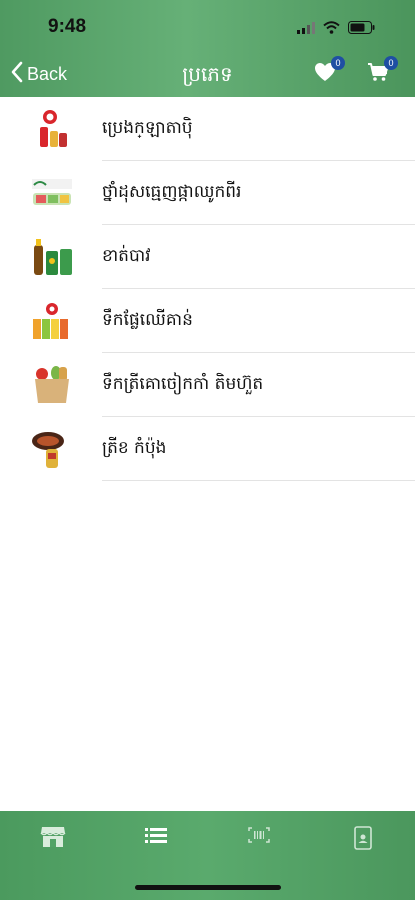 This screenshot has height=900, width=415. I want to click on category-item-canned-fish: ត្រីខ កំប៉ុង, so click(207, 449).